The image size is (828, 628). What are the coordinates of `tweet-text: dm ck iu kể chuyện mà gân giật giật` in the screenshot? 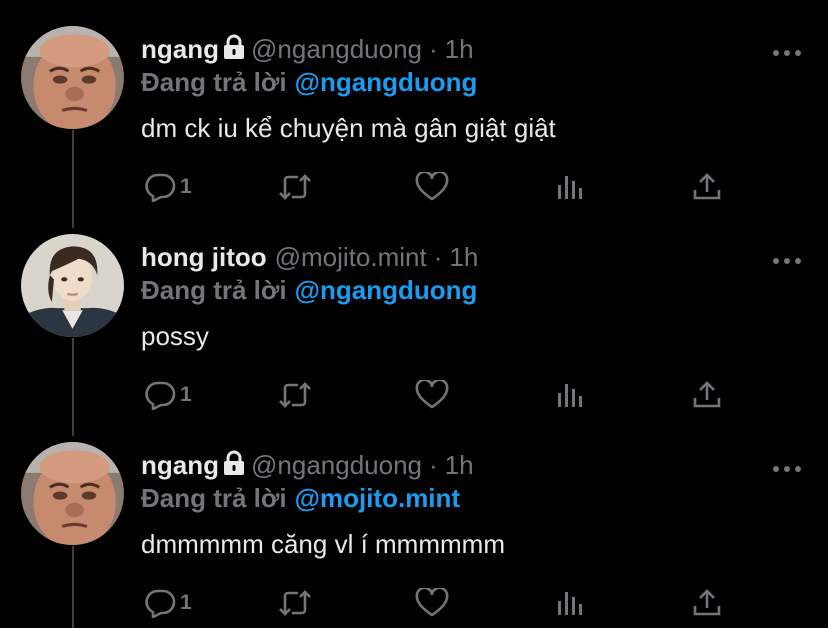 It's located at (348, 128).